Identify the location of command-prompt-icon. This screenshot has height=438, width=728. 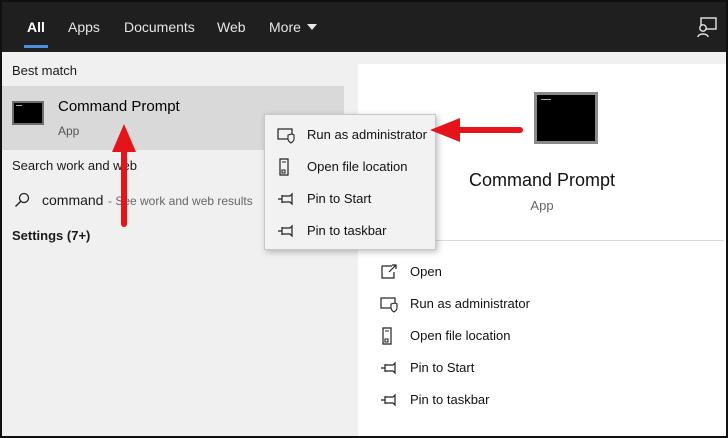
(28, 113).